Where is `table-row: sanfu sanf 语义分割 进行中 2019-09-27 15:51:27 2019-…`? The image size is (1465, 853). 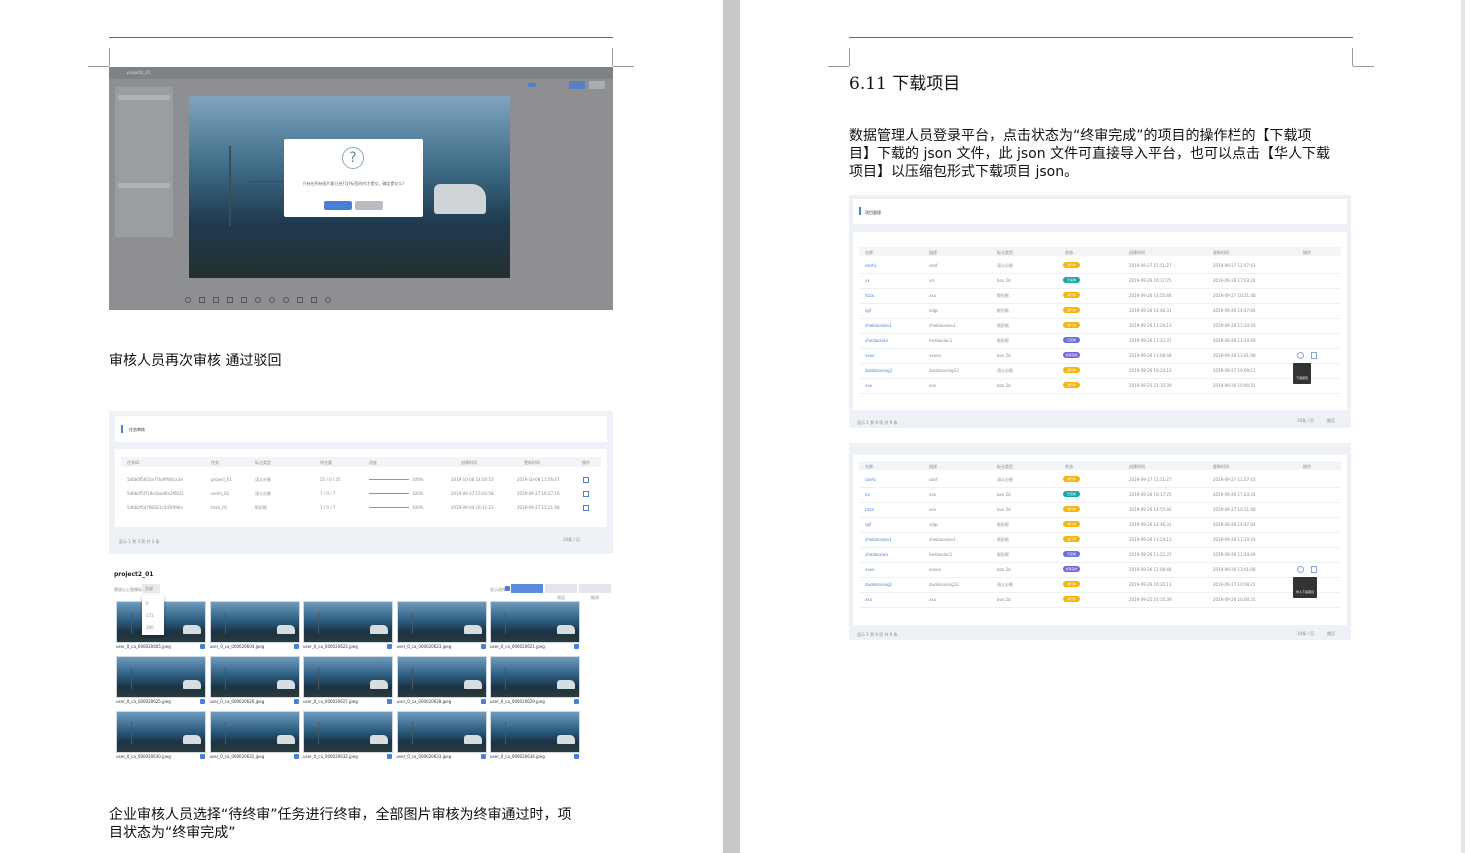
table-row: sanfu sanf 语义分割 进行中 2019-09-27 15:51:27 2019-… is located at coordinates (1100, 479).